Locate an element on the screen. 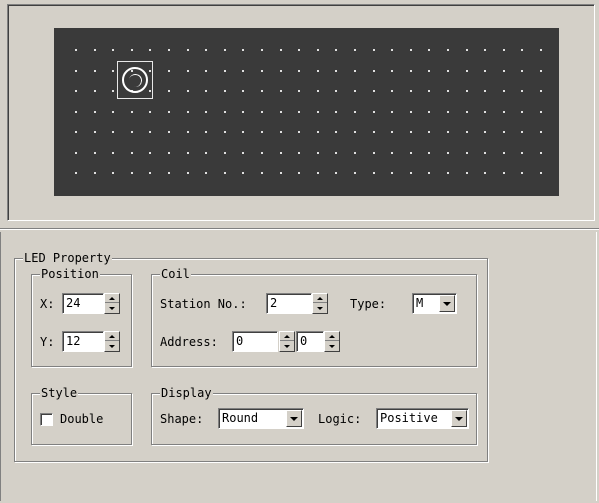 Image resolution: width=599 pixels, height=503 pixels. double-label: Double is located at coordinates (81, 419).